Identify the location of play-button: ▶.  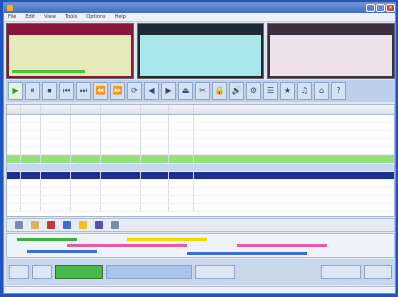
(15, 91).